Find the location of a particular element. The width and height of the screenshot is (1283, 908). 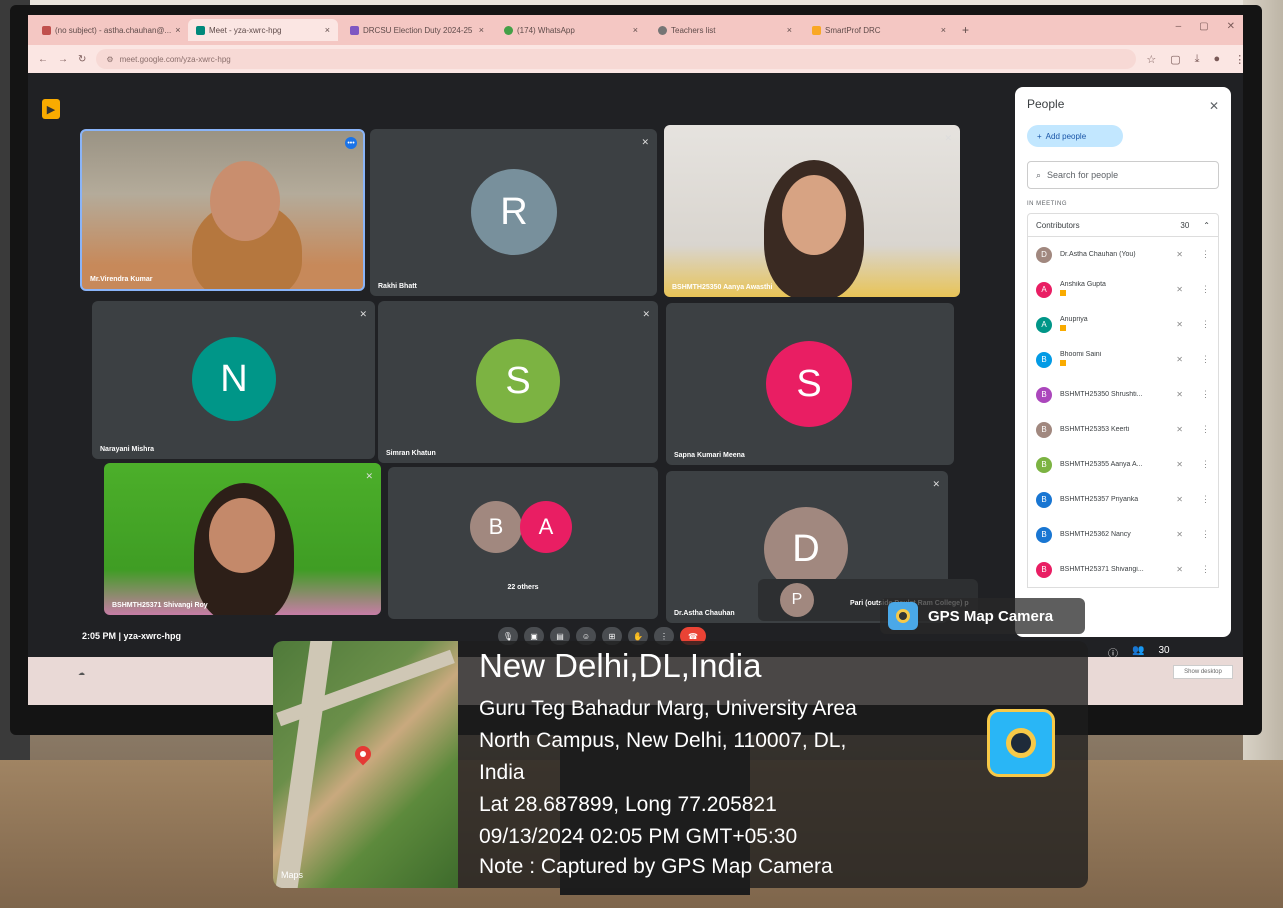

participant-tile: S ✕ Simran Khatun is located at coordinates (518, 382).